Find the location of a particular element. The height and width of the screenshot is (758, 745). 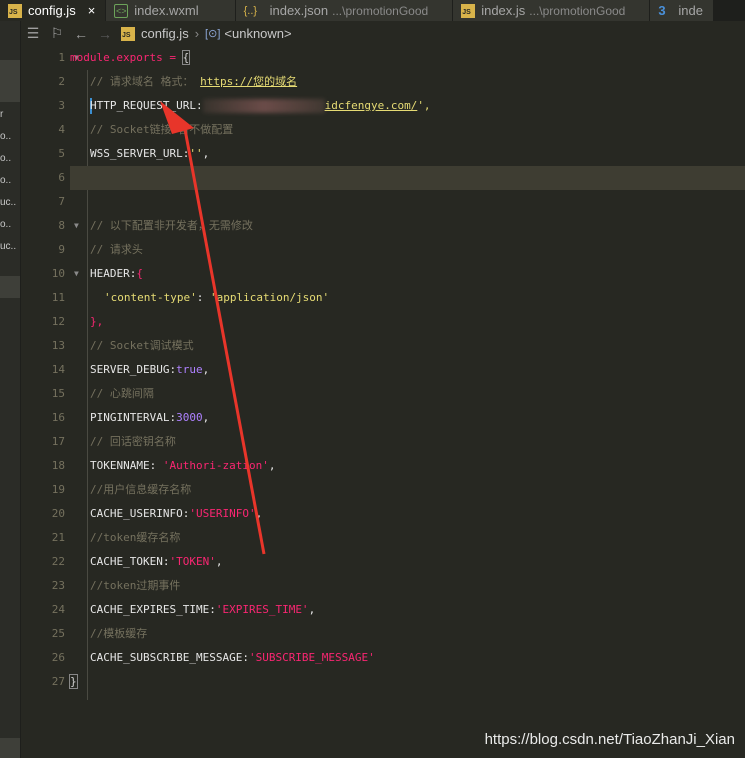

tab-label: config.js is located at coordinates (52, 10).